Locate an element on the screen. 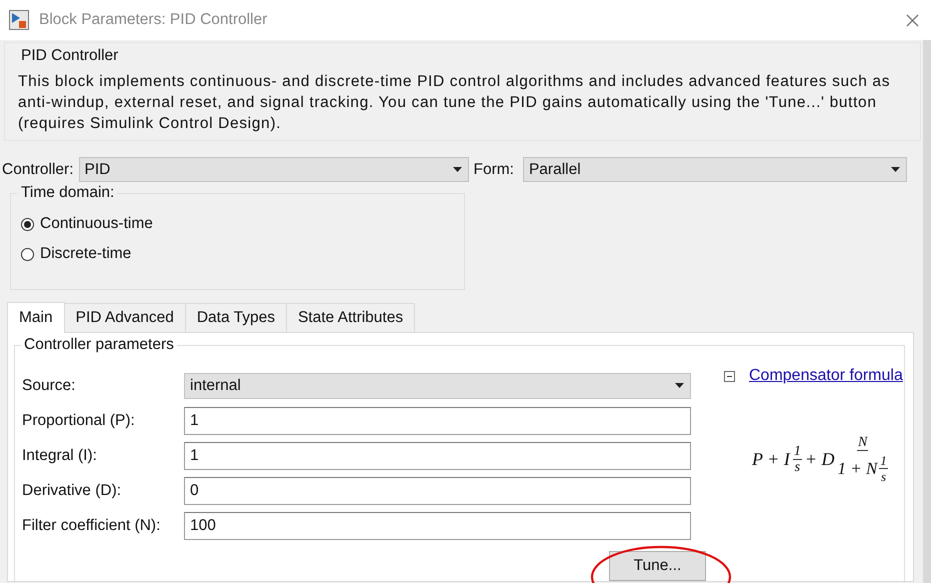  description-text: This block implements continuous- and discrete-time PID control algorithms and includes advanced features such as anti-windup, external reset, and signal tracking. You can tune the PID gains automatically using the 'Tune...' button (requires Simulink Control Design). is located at coordinates (455, 103).